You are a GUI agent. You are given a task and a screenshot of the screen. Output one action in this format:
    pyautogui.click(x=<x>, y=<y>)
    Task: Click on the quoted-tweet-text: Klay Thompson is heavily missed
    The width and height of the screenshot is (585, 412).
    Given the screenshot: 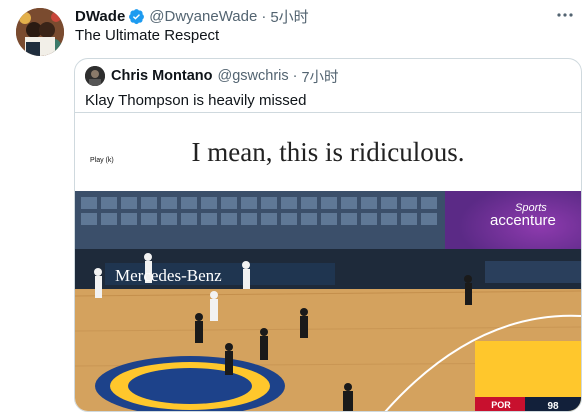 What is the action you would take?
    pyautogui.click(x=196, y=100)
    